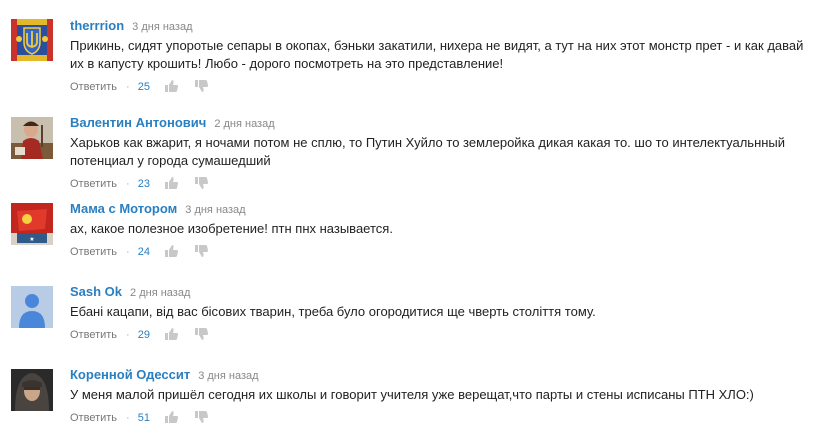 The image size is (827, 434). I want to click on comment-header: therrrion 3 дня назад, so click(444, 26).